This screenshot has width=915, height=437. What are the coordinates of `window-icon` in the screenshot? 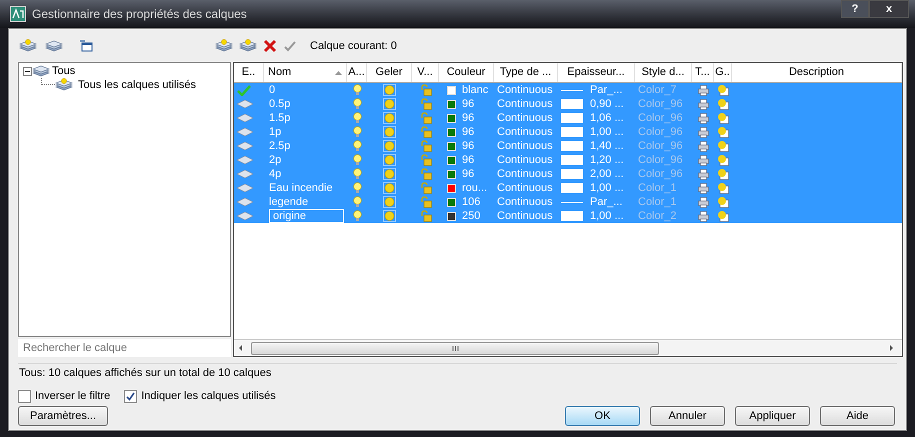 It's located at (86, 46).